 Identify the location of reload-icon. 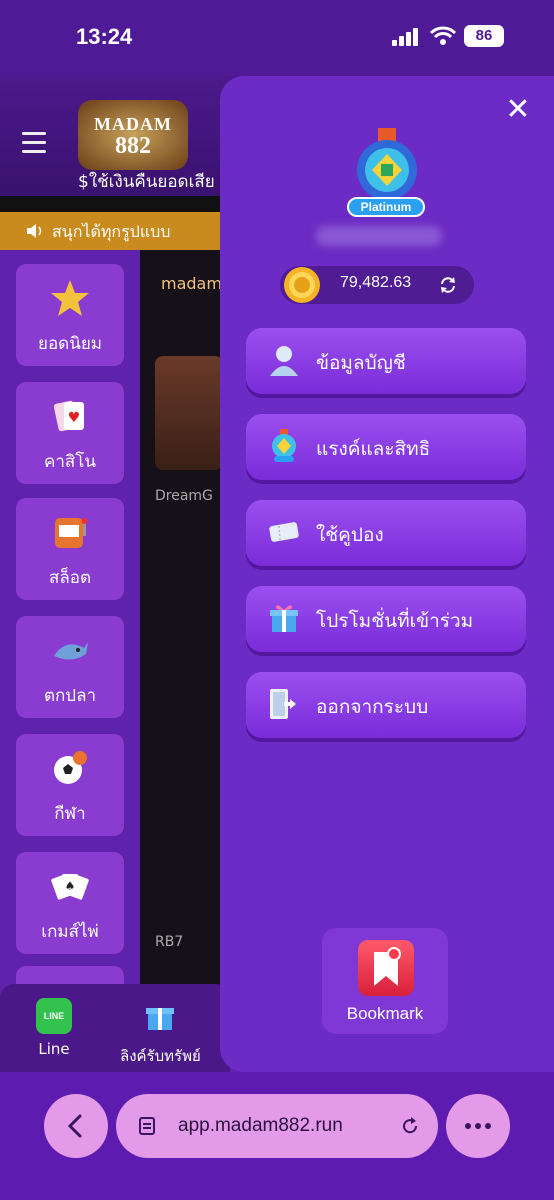
(410, 1126).